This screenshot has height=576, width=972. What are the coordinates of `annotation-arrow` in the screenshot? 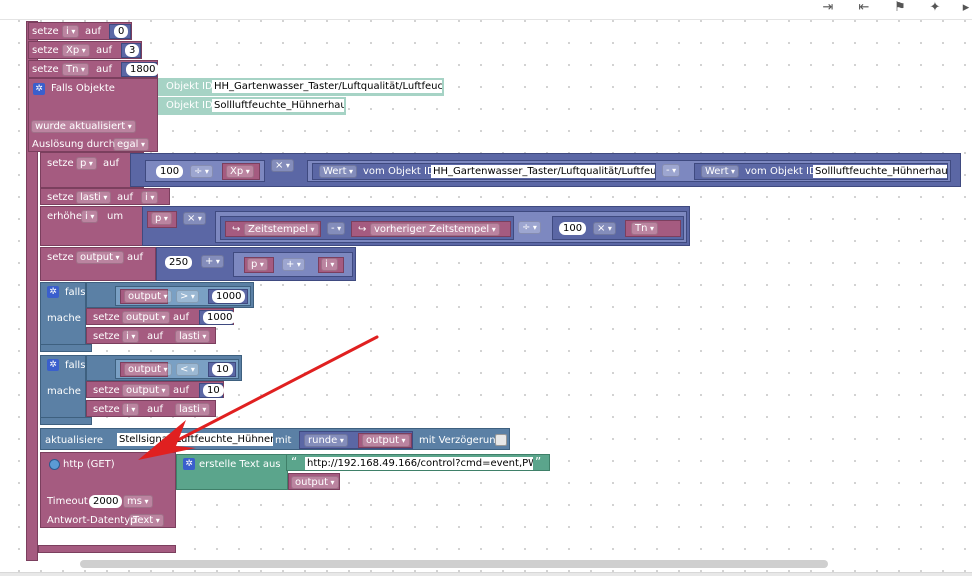 It's located at (258, 397).